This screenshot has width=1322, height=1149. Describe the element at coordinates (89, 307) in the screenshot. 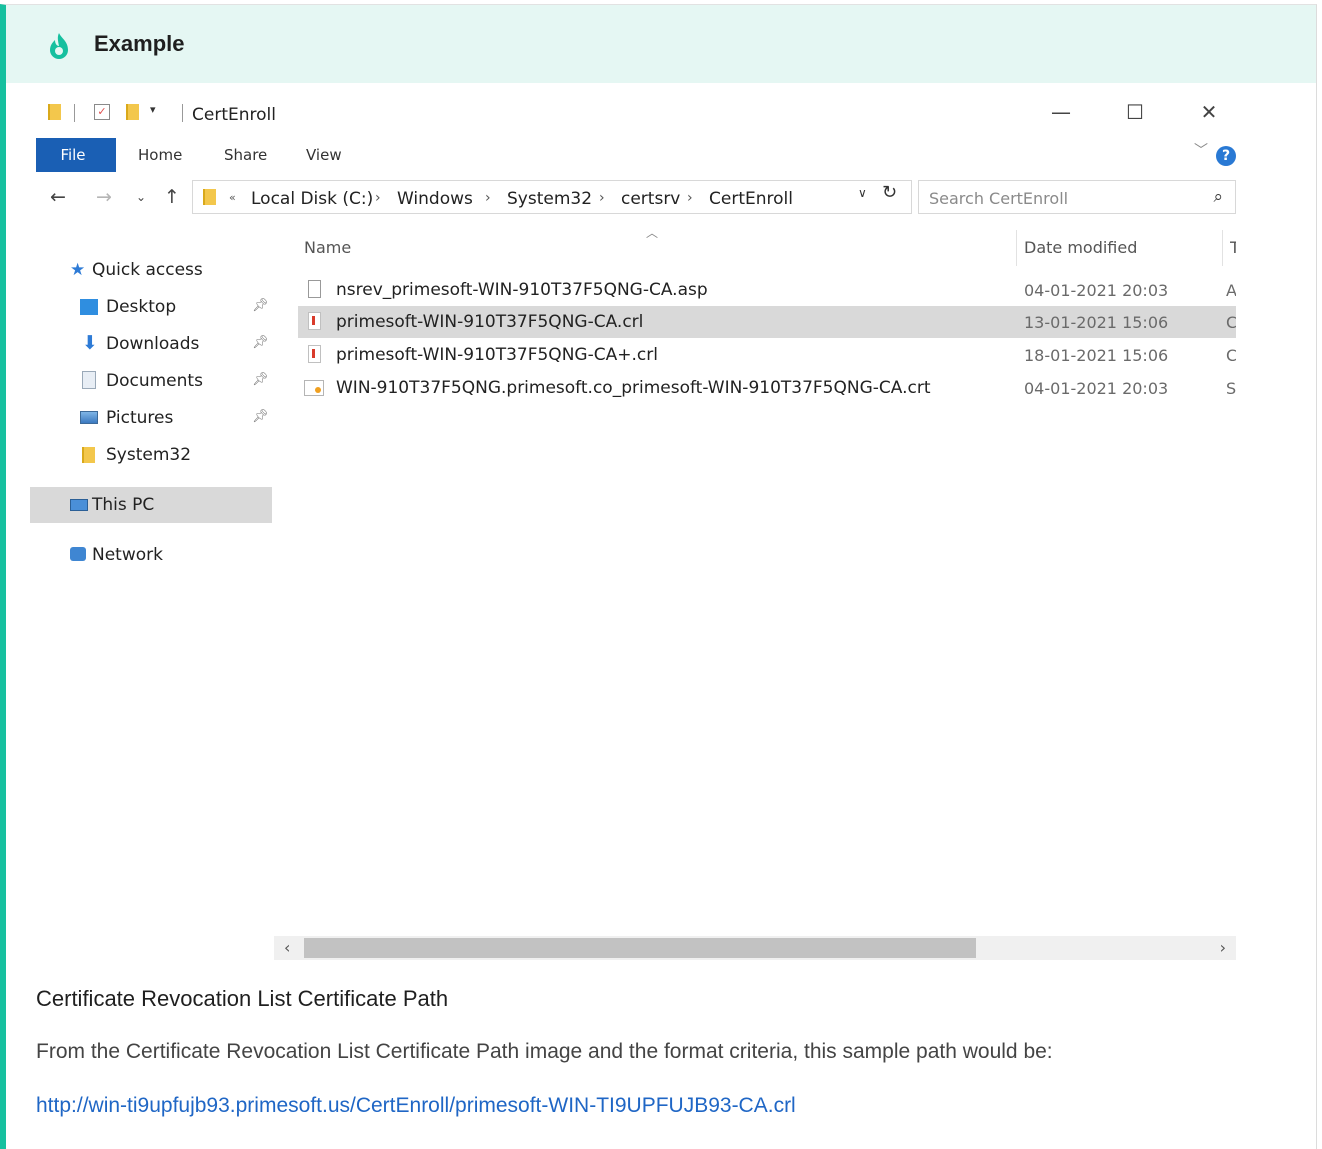

I see `desktop-icon` at that location.